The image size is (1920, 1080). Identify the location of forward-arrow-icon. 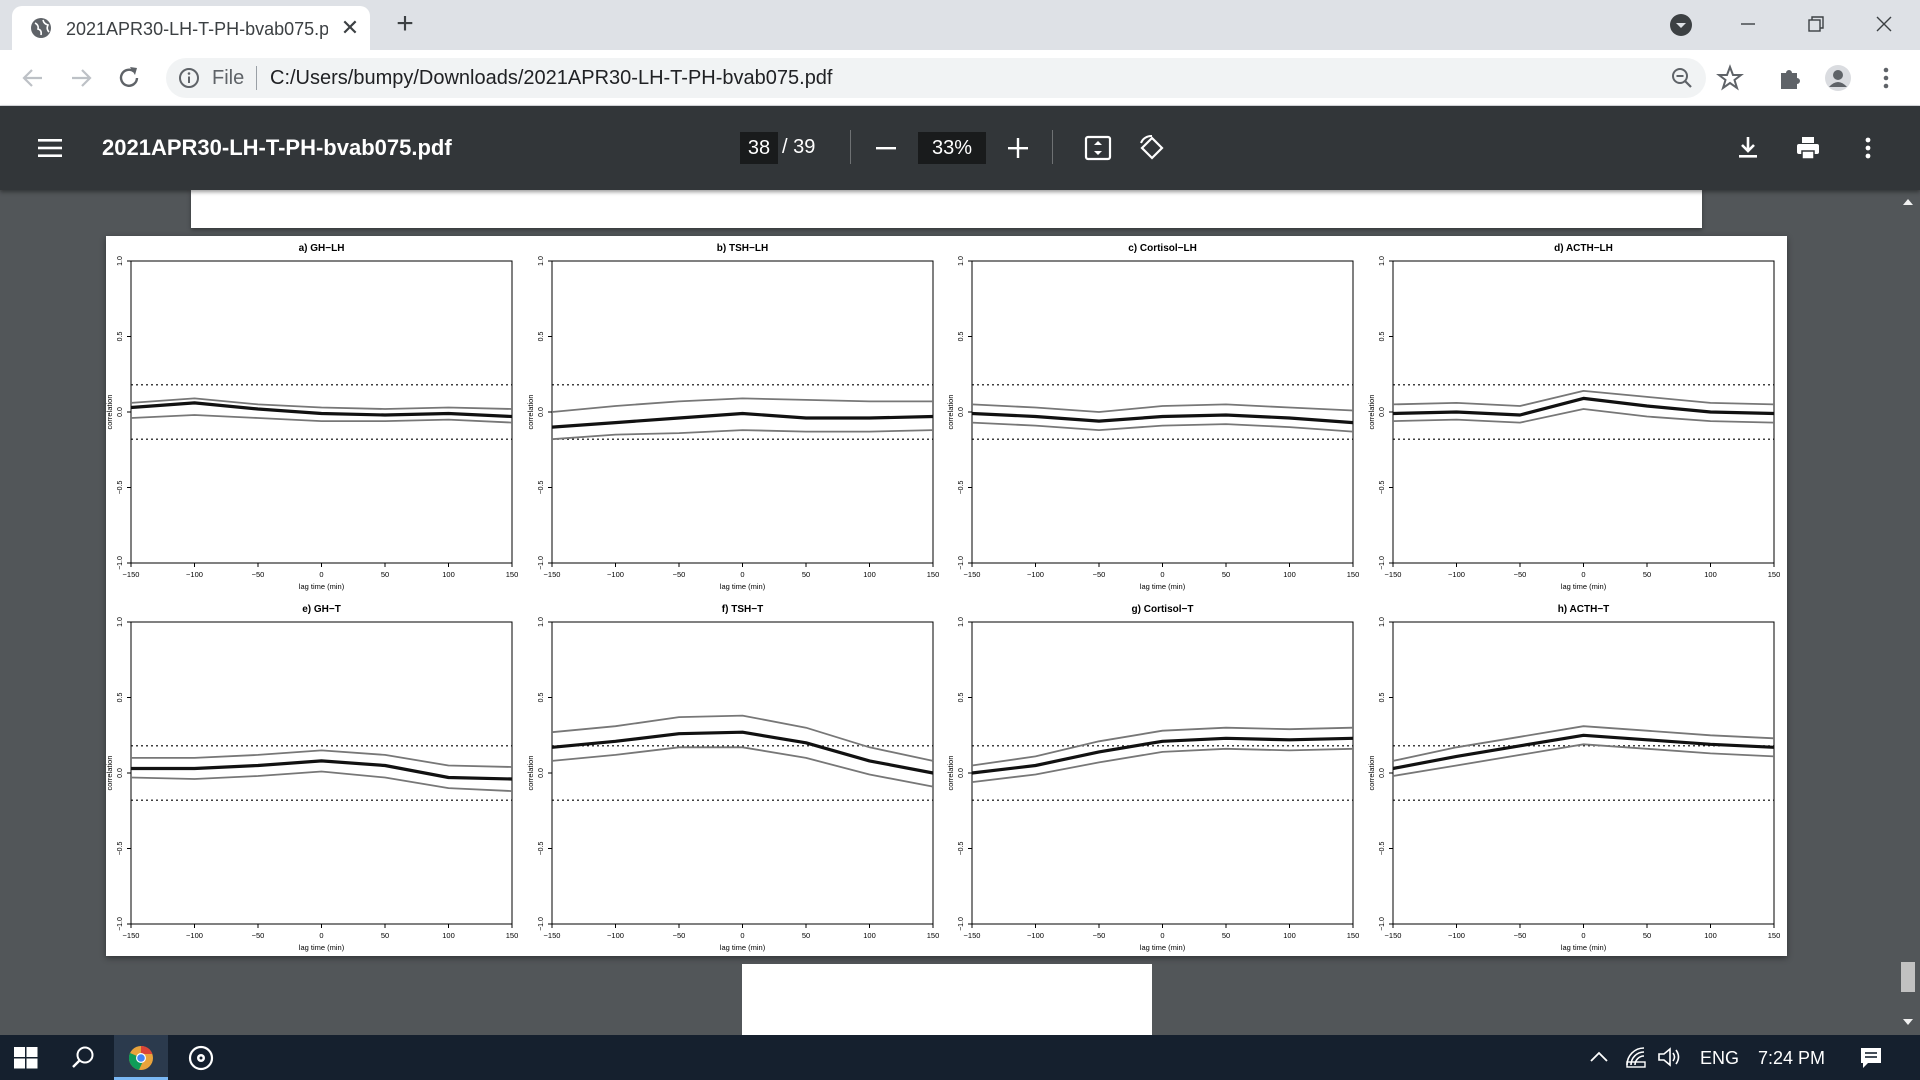
(81, 78).